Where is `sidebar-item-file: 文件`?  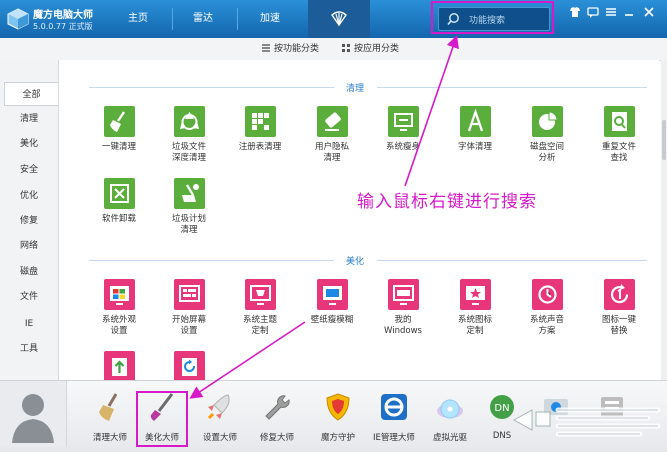 sidebar-item-file: 文件 is located at coordinates (29, 297).